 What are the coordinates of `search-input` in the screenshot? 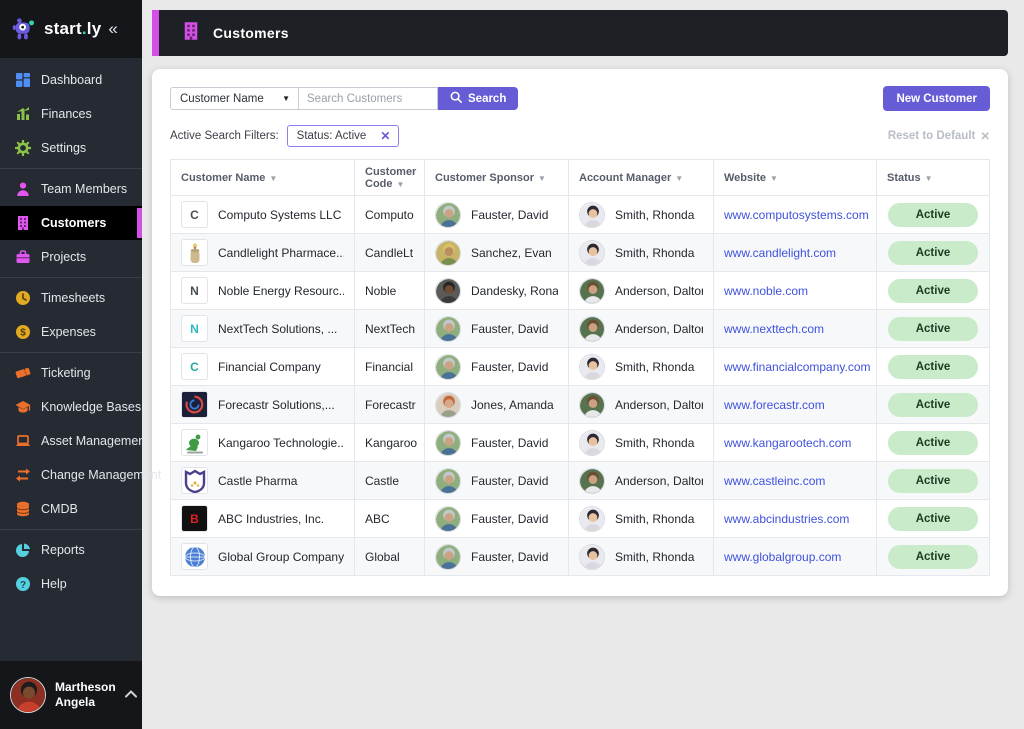 It's located at (368, 98).